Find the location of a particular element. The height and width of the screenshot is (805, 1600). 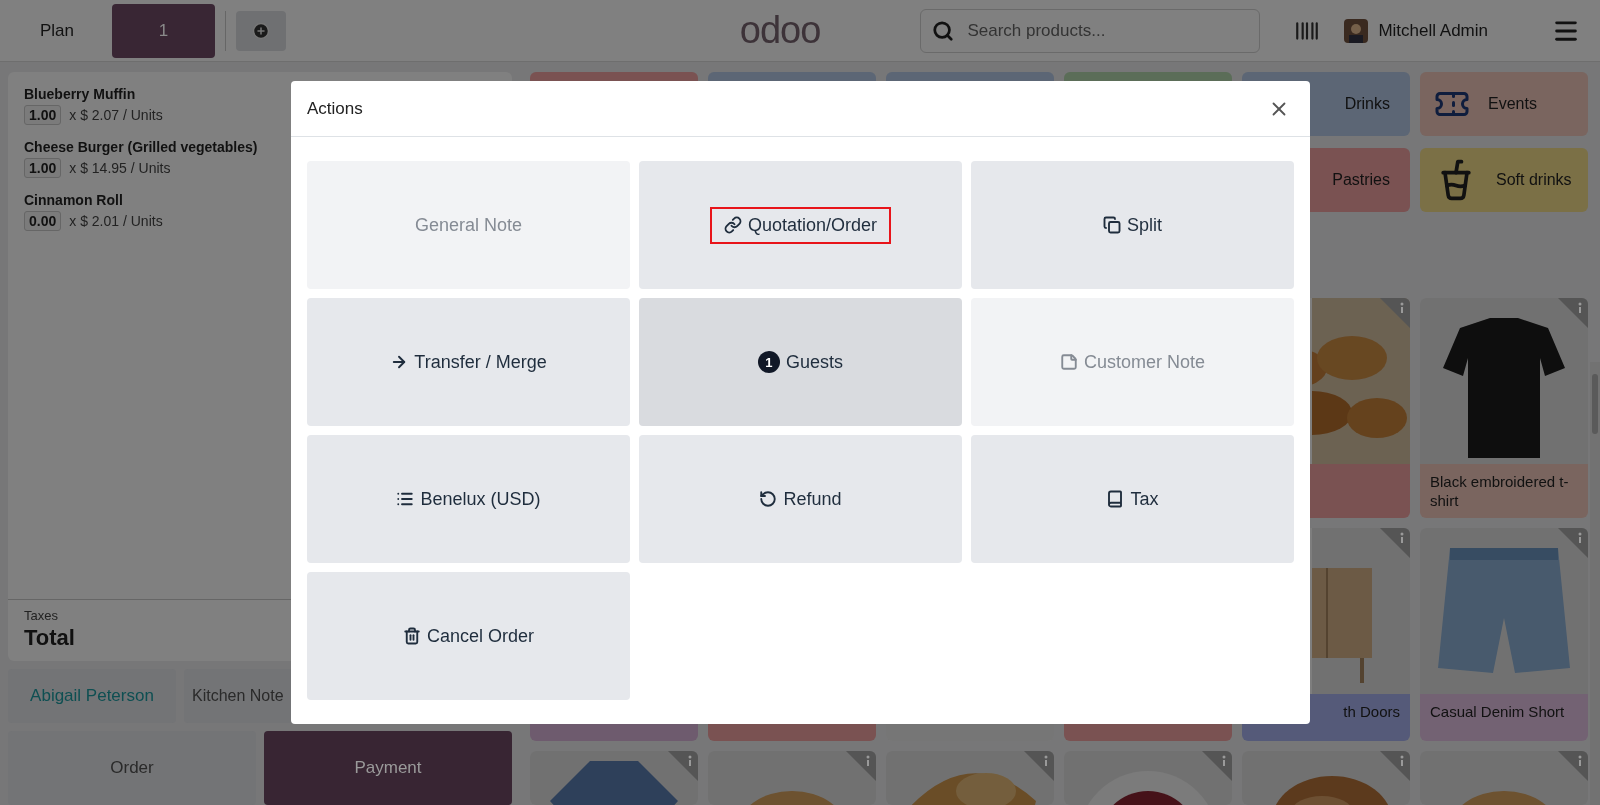

product-name: th Doors is located at coordinates (1371, 711).